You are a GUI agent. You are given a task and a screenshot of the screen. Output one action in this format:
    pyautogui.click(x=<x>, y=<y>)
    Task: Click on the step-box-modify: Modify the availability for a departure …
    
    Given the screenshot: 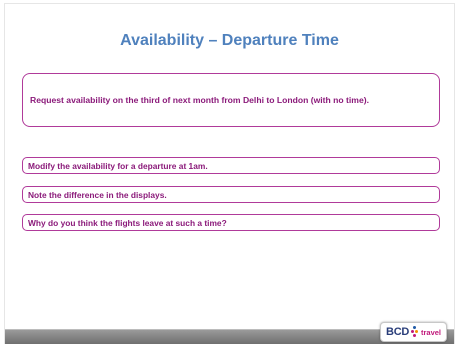 What is the action you would take?
    pyautogui.click(x=231, y=165)
    